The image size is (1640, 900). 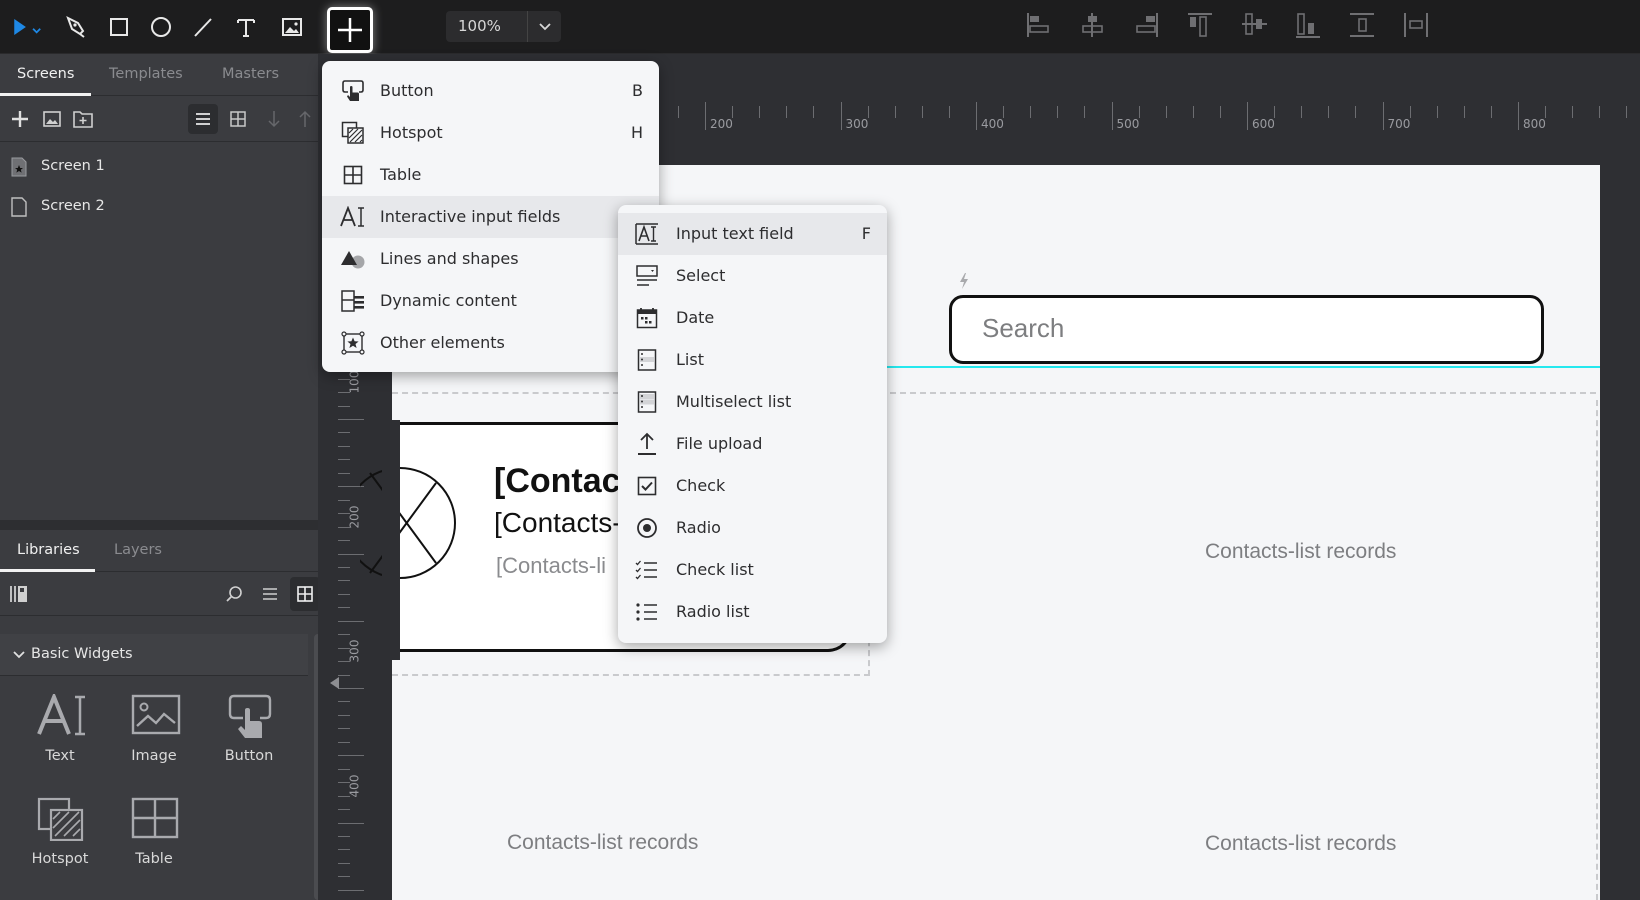 I want to click on widget-table: Table, so click(x=154, y=833).